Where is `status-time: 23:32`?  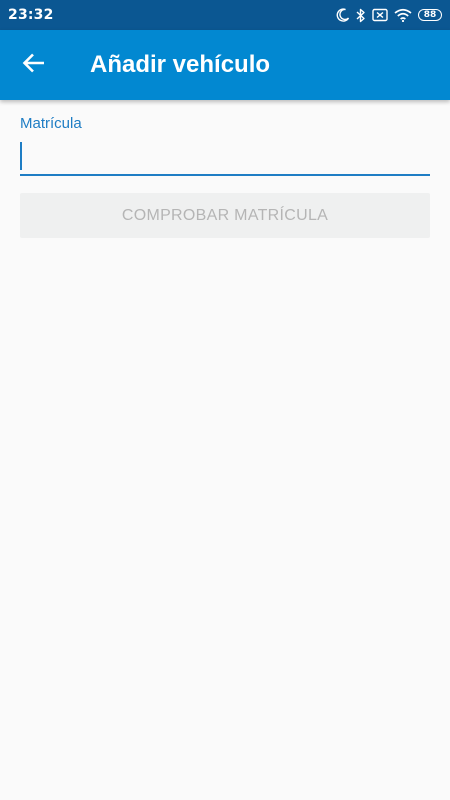
status-time: 23:32 is located at coordinates (31, 15).